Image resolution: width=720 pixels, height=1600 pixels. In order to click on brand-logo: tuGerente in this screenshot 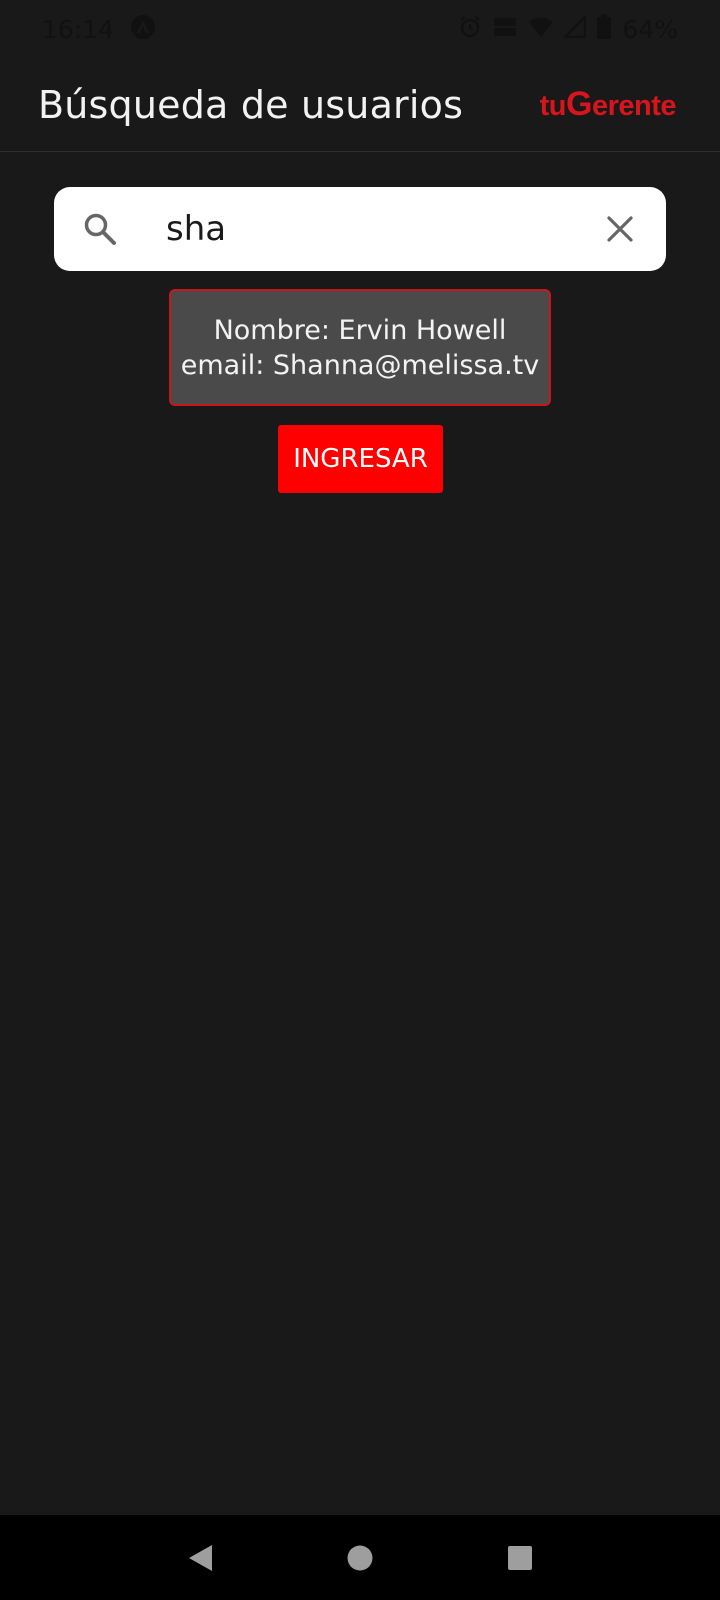, I will do `click(608, 104)`.